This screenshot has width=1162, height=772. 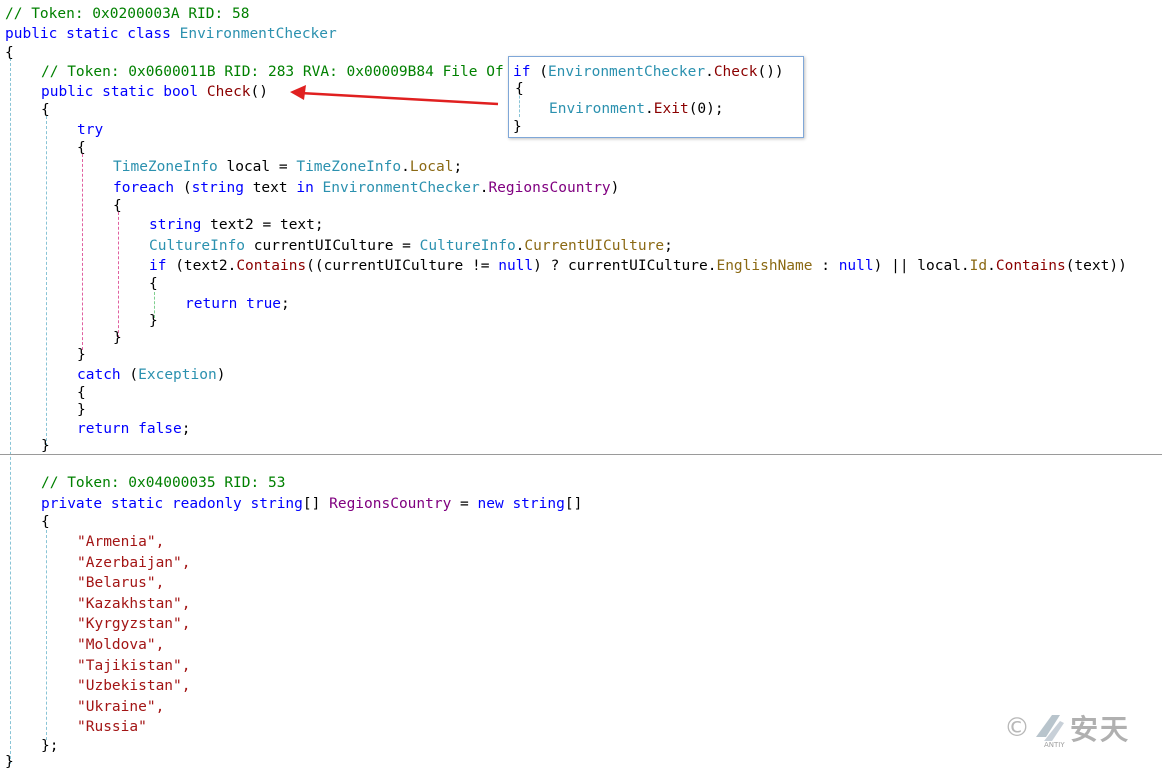 I want to click on popup-open-brace: {, so click(x=519, y=89).